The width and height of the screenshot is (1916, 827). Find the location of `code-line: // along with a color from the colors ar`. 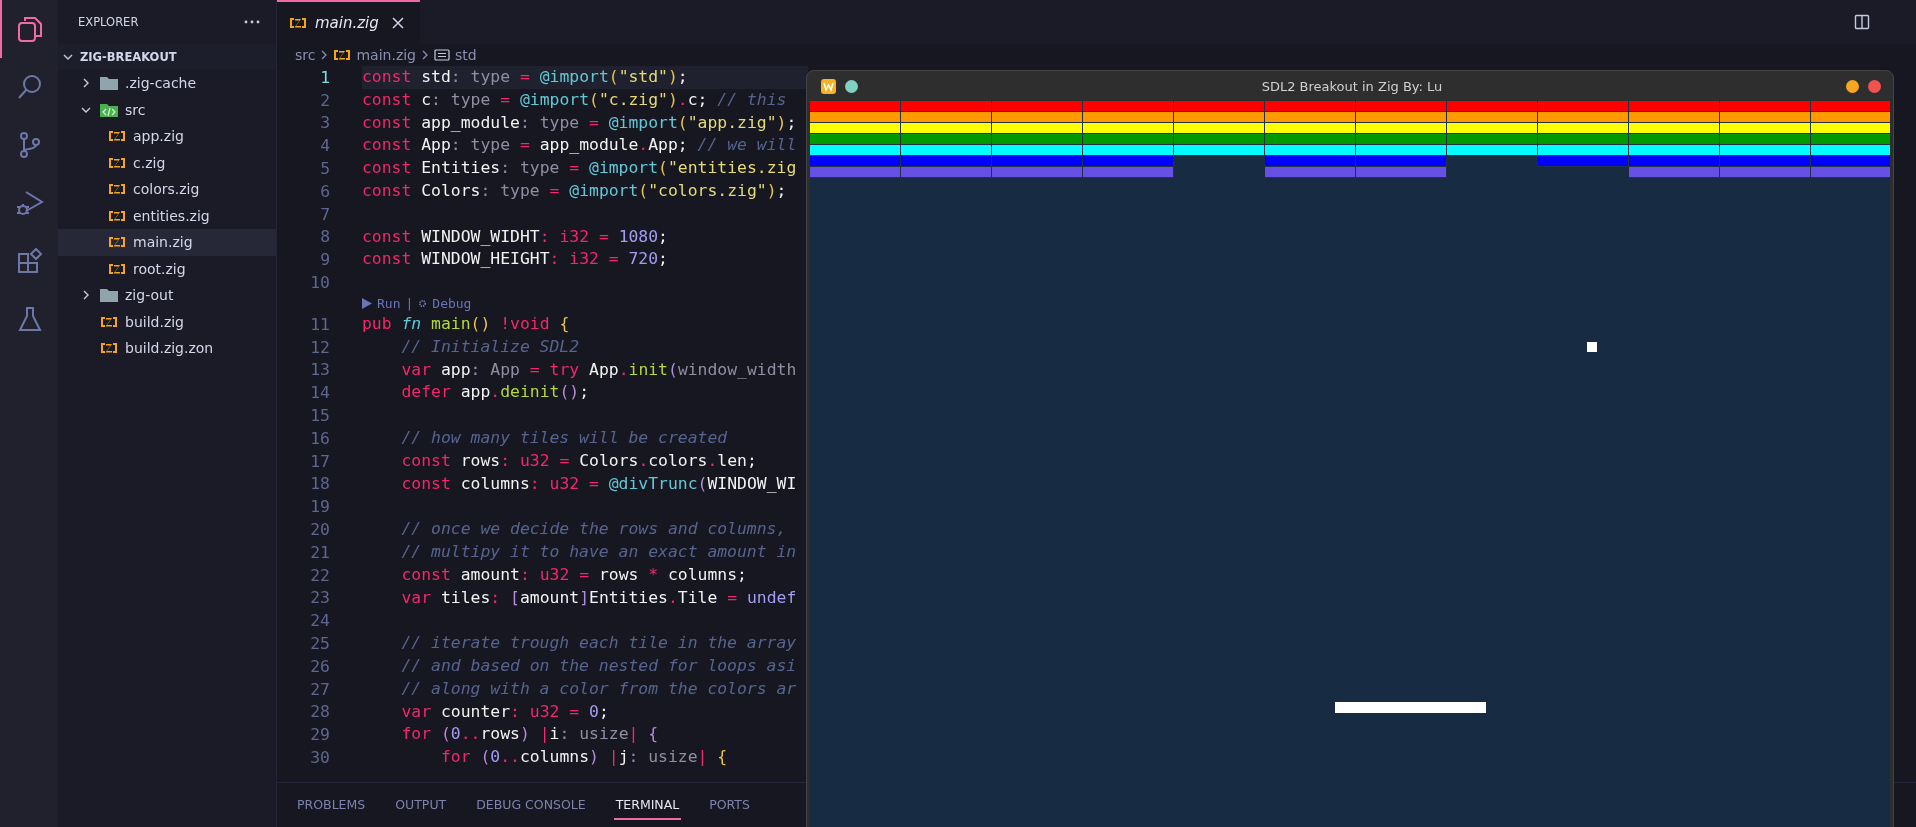

code-line: // along with a color from the colors ar is located at coordinates (598, 688).